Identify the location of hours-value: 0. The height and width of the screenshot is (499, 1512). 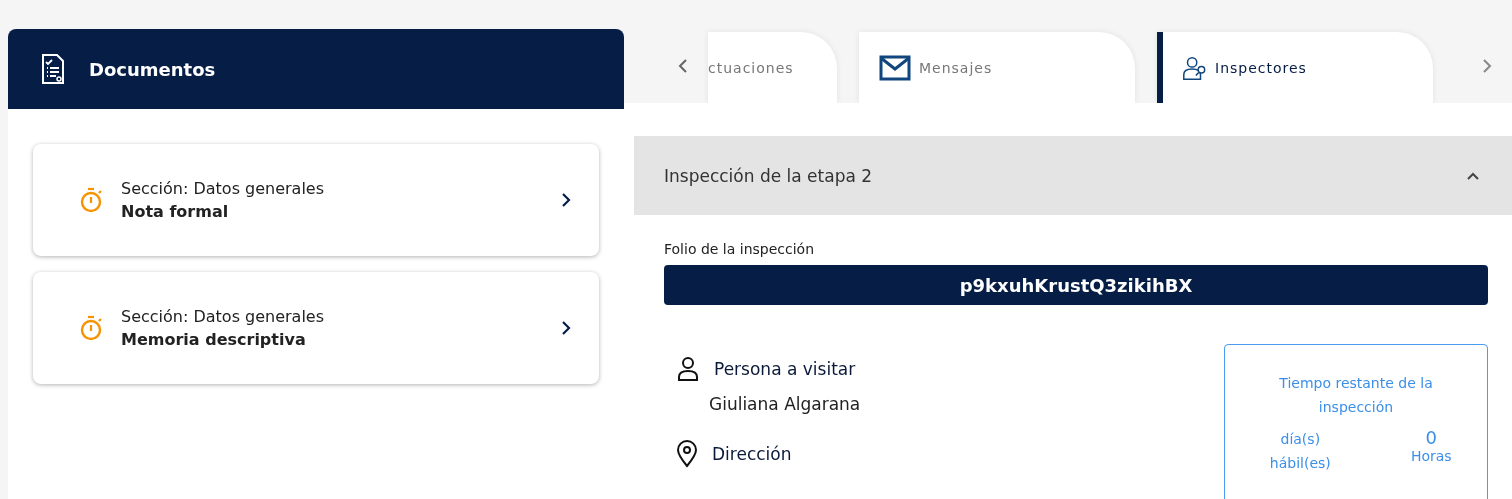
(1431, 437).